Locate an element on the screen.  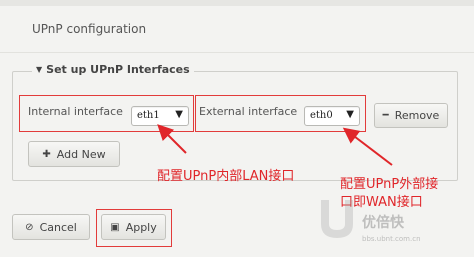
save-icon: ▣ is located at coordinates (115, 227).